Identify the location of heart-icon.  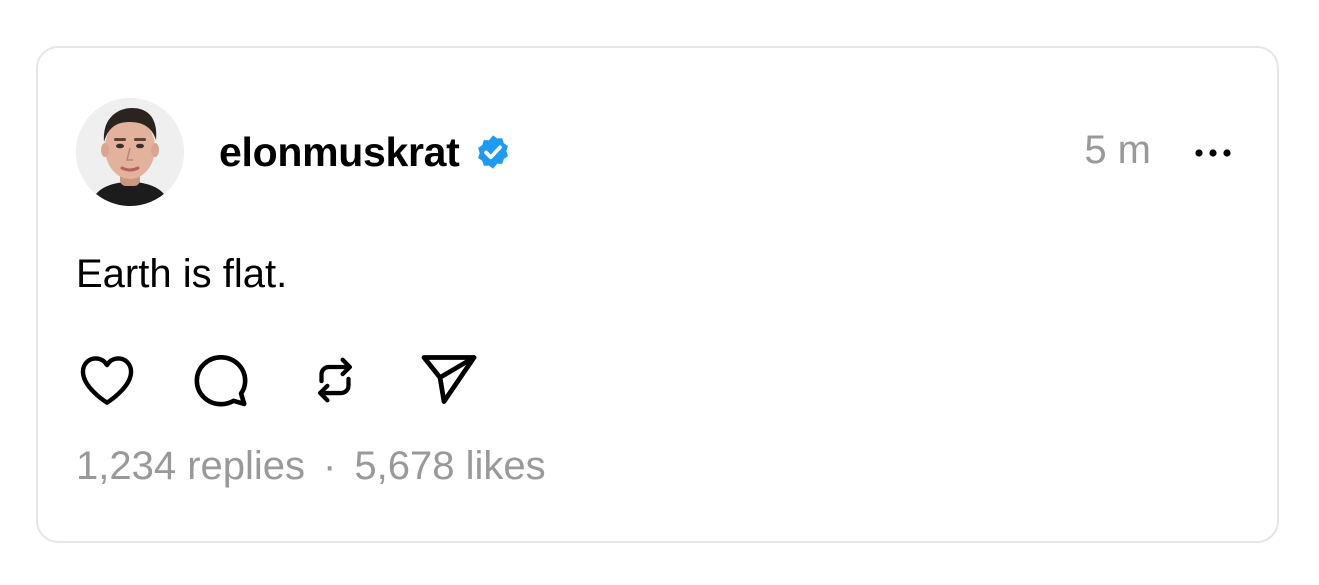
(107, 380).